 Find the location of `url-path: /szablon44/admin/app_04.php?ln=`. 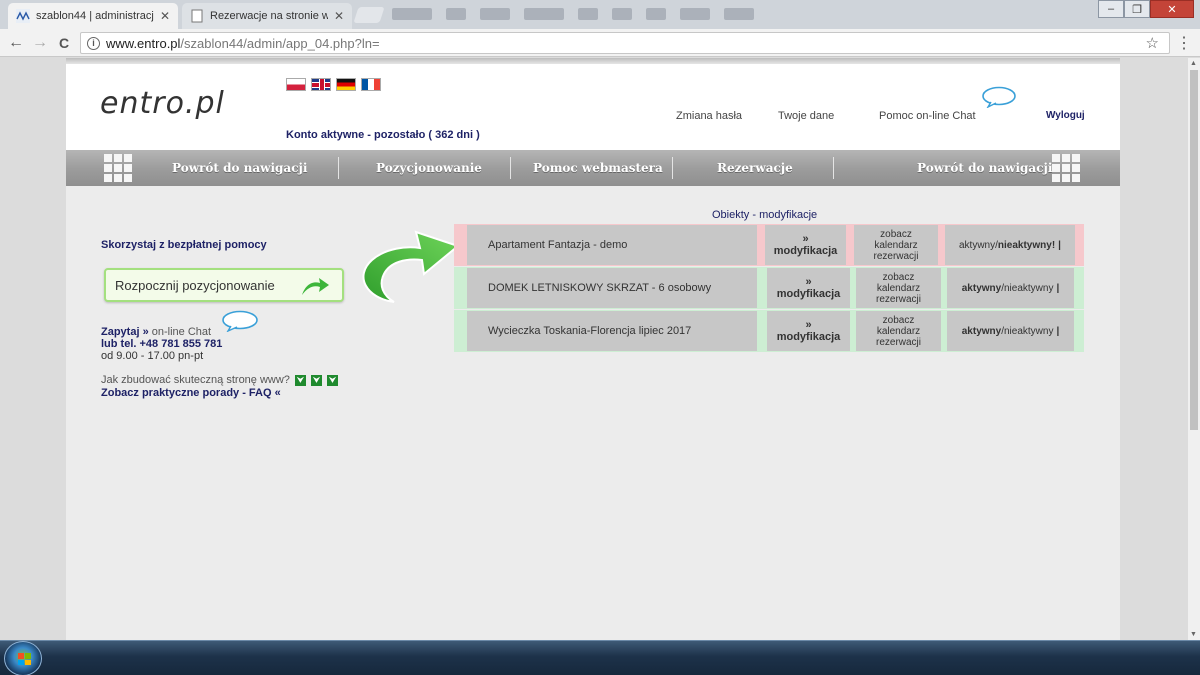

url-path: /szablon44/admin/app_04.php?ln= is located at coordinates (280, 43).